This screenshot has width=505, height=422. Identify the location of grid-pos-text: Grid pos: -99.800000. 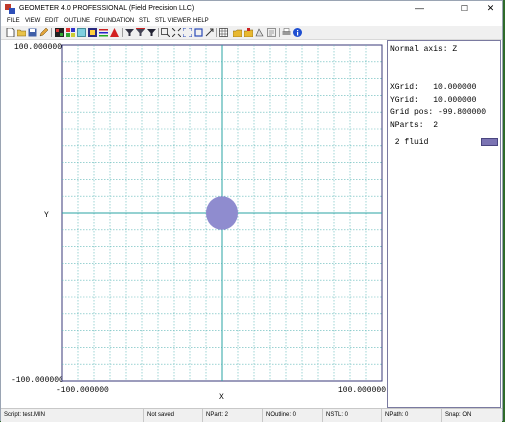
(438, 112).